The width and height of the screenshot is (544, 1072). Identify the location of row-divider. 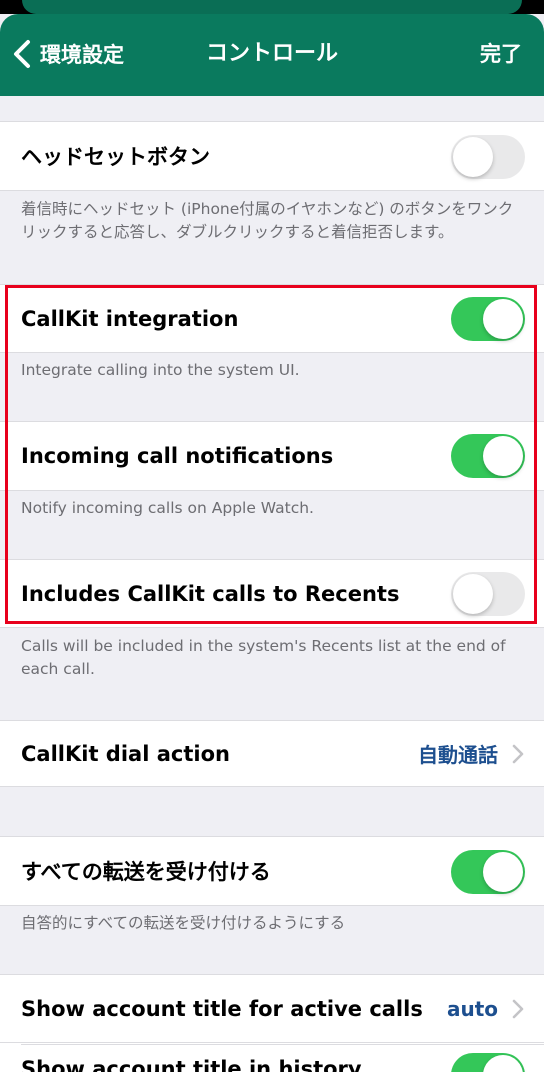
(282, 1044).